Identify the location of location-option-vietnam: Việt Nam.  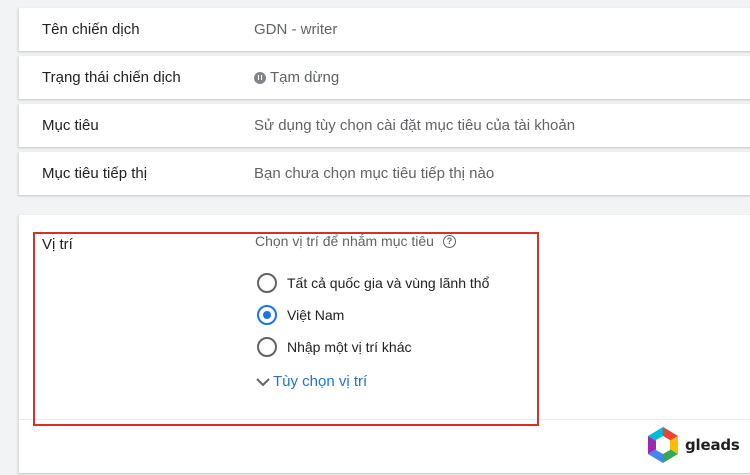
(373, 315).